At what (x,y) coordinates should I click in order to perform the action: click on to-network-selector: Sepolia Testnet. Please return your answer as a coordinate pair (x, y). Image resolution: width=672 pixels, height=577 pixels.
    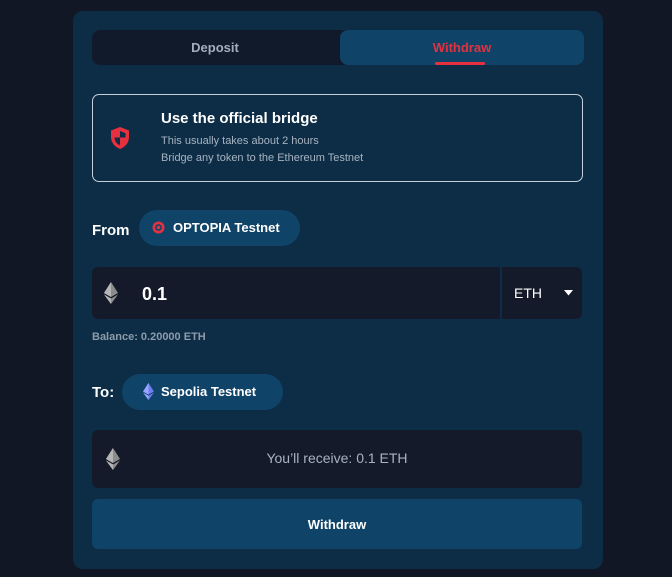
    Looking at the image, I should click on (202, 392).